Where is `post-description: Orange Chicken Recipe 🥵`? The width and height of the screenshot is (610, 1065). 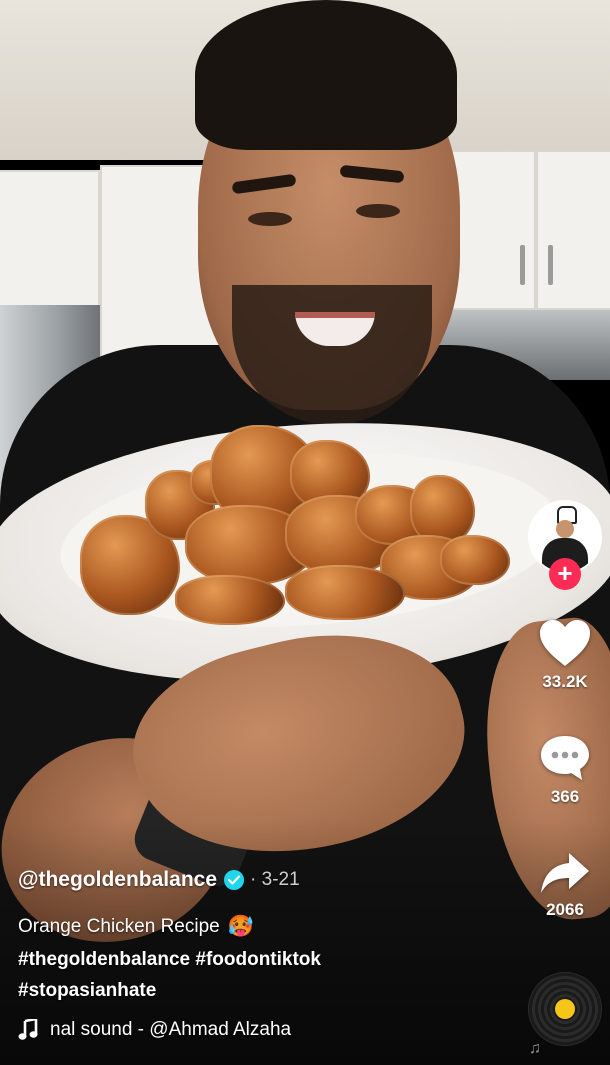 post-description: Orange Chicken Recipe 🥵 is located at coordinates (268, 927).